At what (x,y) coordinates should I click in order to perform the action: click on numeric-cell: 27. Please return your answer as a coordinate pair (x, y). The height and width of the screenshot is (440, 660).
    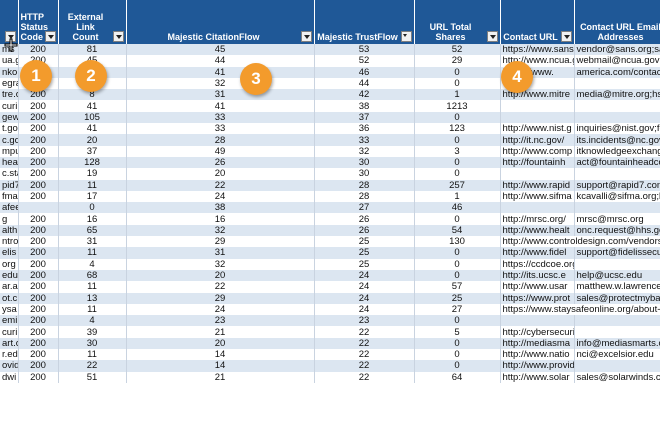
    Looking at the image, I should click on (457, 309).